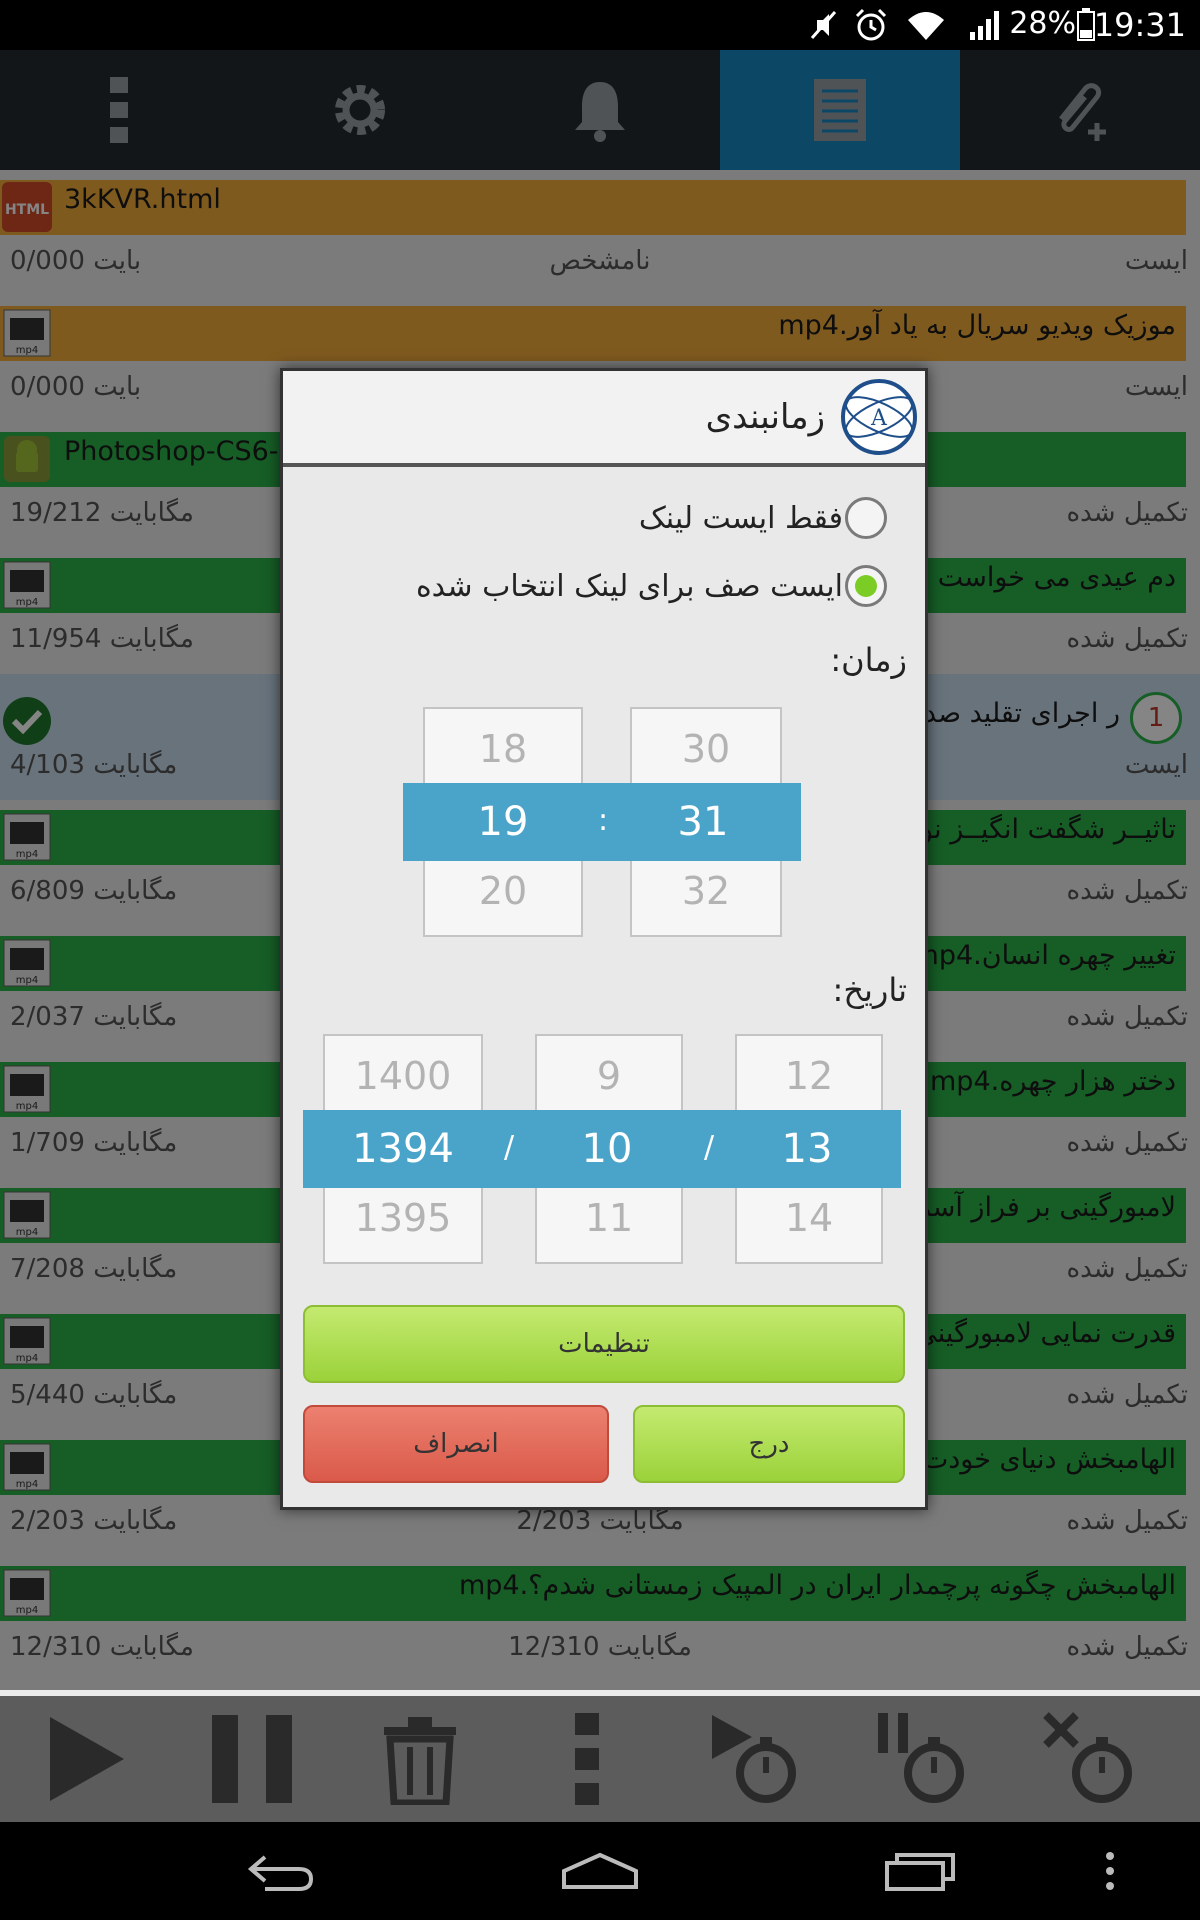  I want to click on bottom-action-bar, so click(600, 1759).